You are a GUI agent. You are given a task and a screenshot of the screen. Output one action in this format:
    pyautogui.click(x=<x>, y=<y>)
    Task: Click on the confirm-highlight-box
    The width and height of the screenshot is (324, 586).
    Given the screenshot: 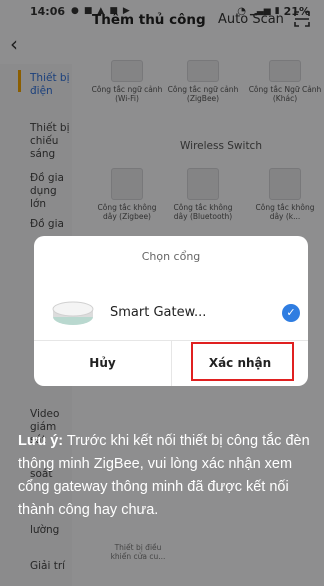 What is the action you would take?
    pyautogui.click(x=242, y=361)
    